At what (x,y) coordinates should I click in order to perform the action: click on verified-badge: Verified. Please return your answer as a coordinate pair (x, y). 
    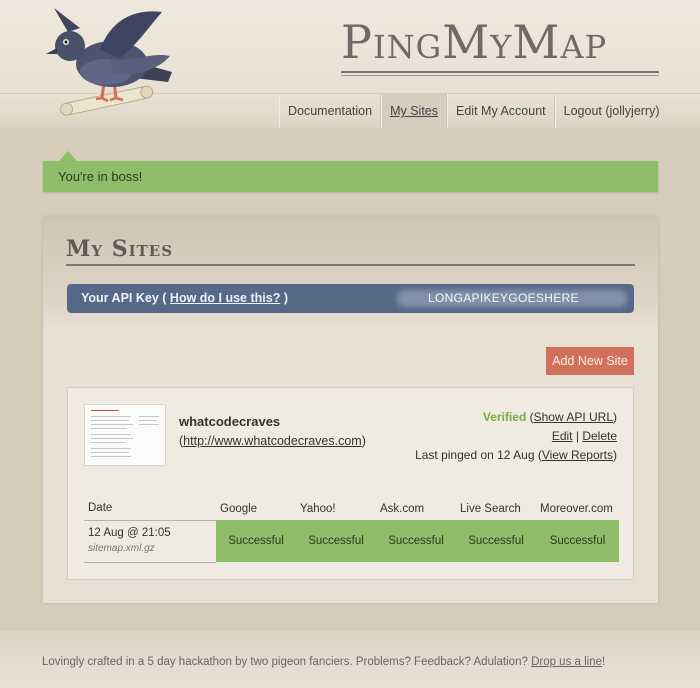
    Looking at the image, I should click on (504, 417).